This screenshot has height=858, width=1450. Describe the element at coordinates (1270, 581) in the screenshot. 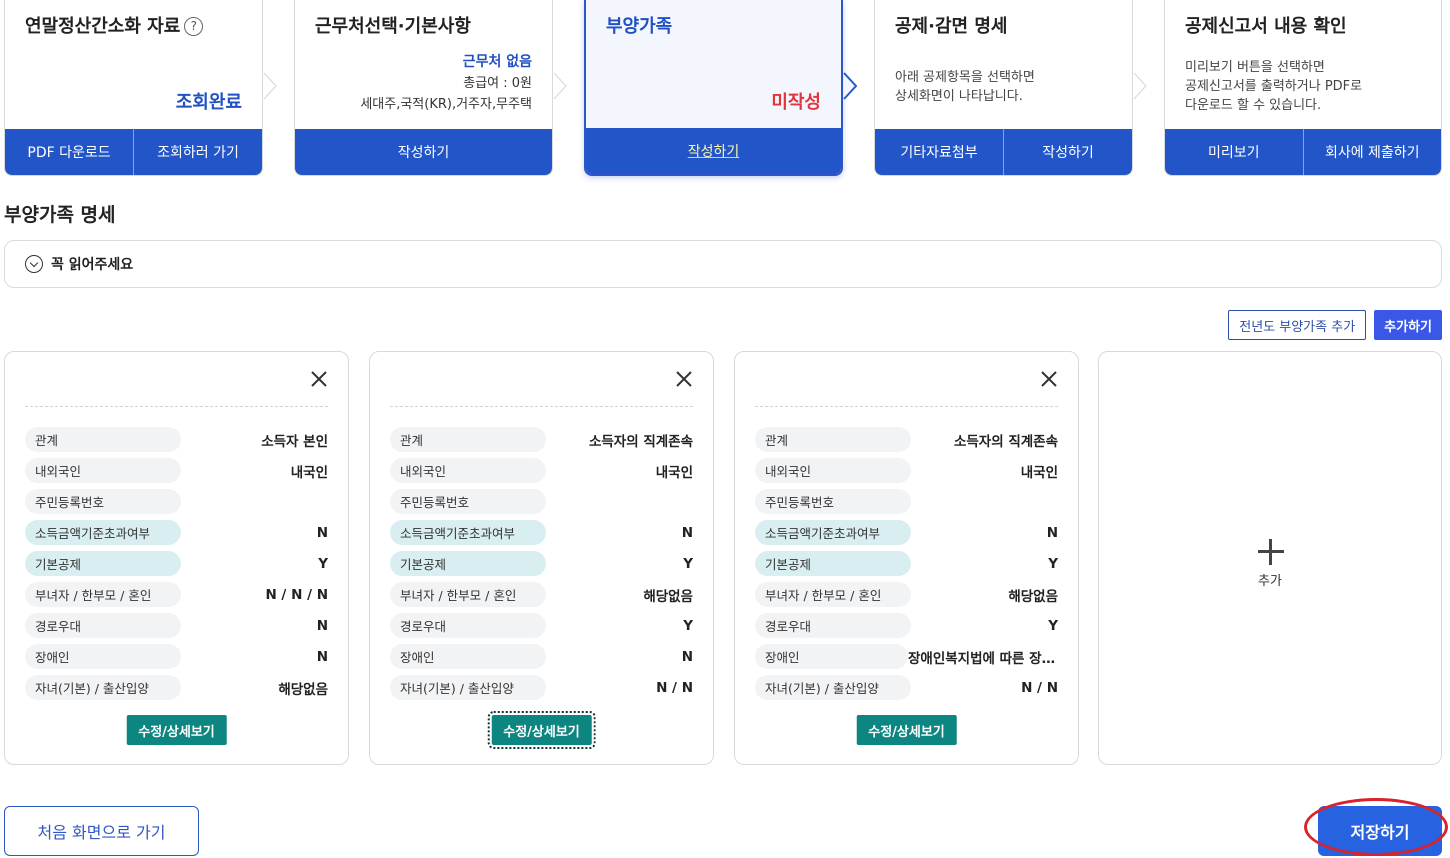

I see `add-card-label: 추가` at that location.